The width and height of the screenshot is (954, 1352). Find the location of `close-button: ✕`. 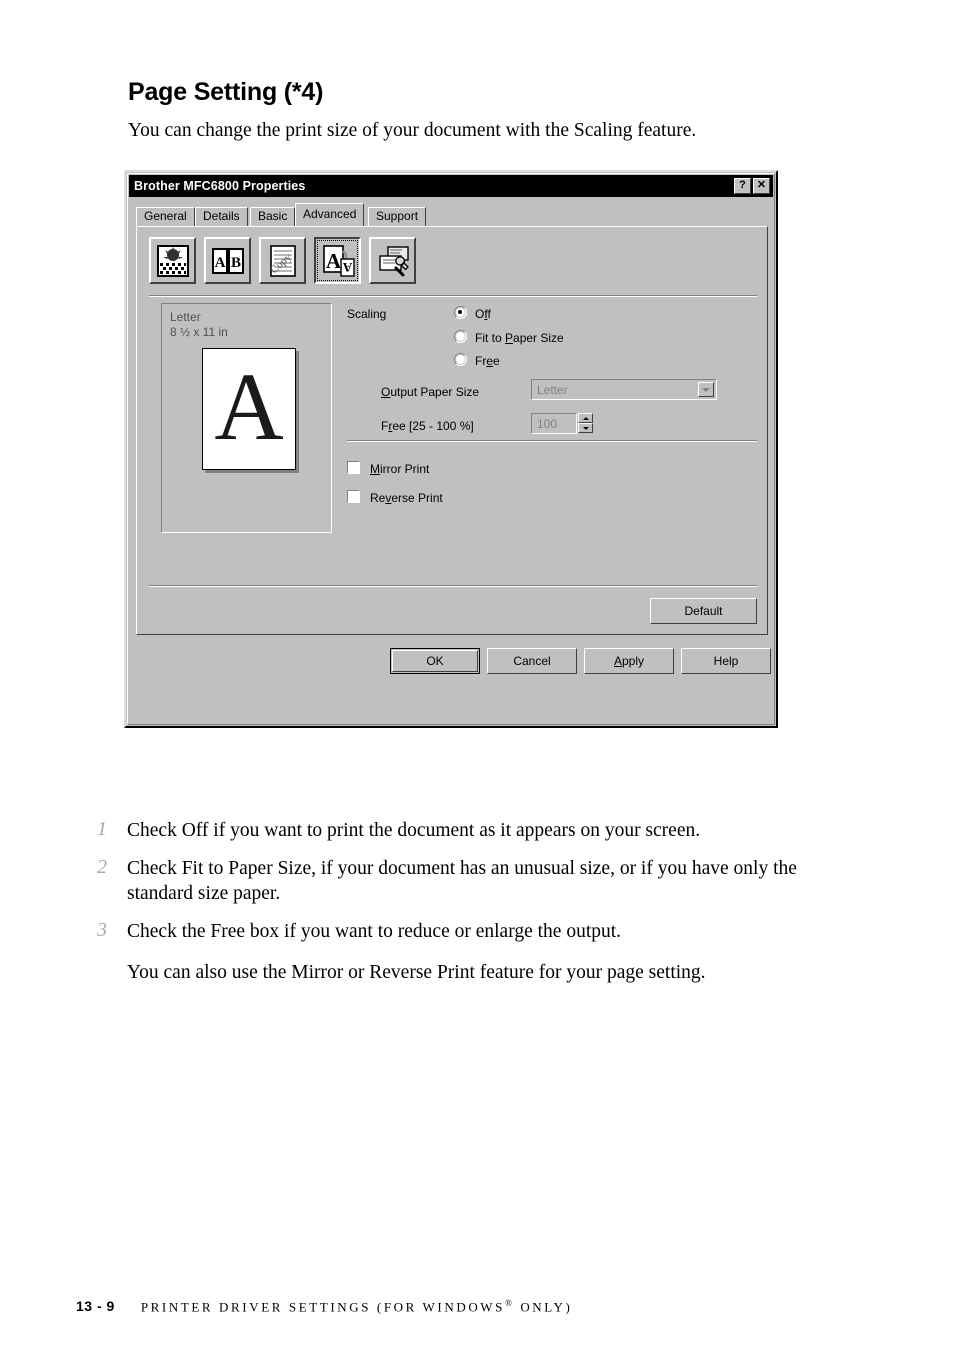

close-button: ✕ is located at coordinates (761, 186).